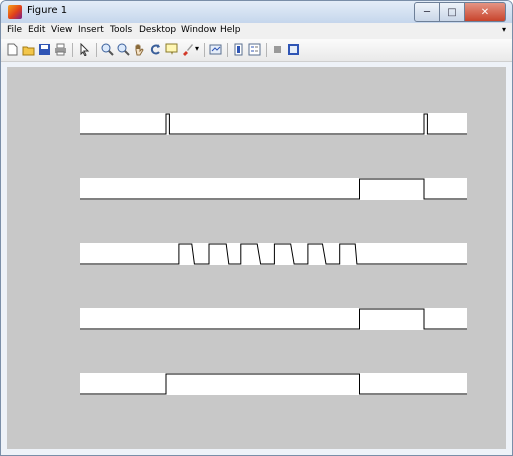  What do you see at coordinates (199, 30) in the screenshot?
I see `menu-window: Window` at bounding box center [199, 30].